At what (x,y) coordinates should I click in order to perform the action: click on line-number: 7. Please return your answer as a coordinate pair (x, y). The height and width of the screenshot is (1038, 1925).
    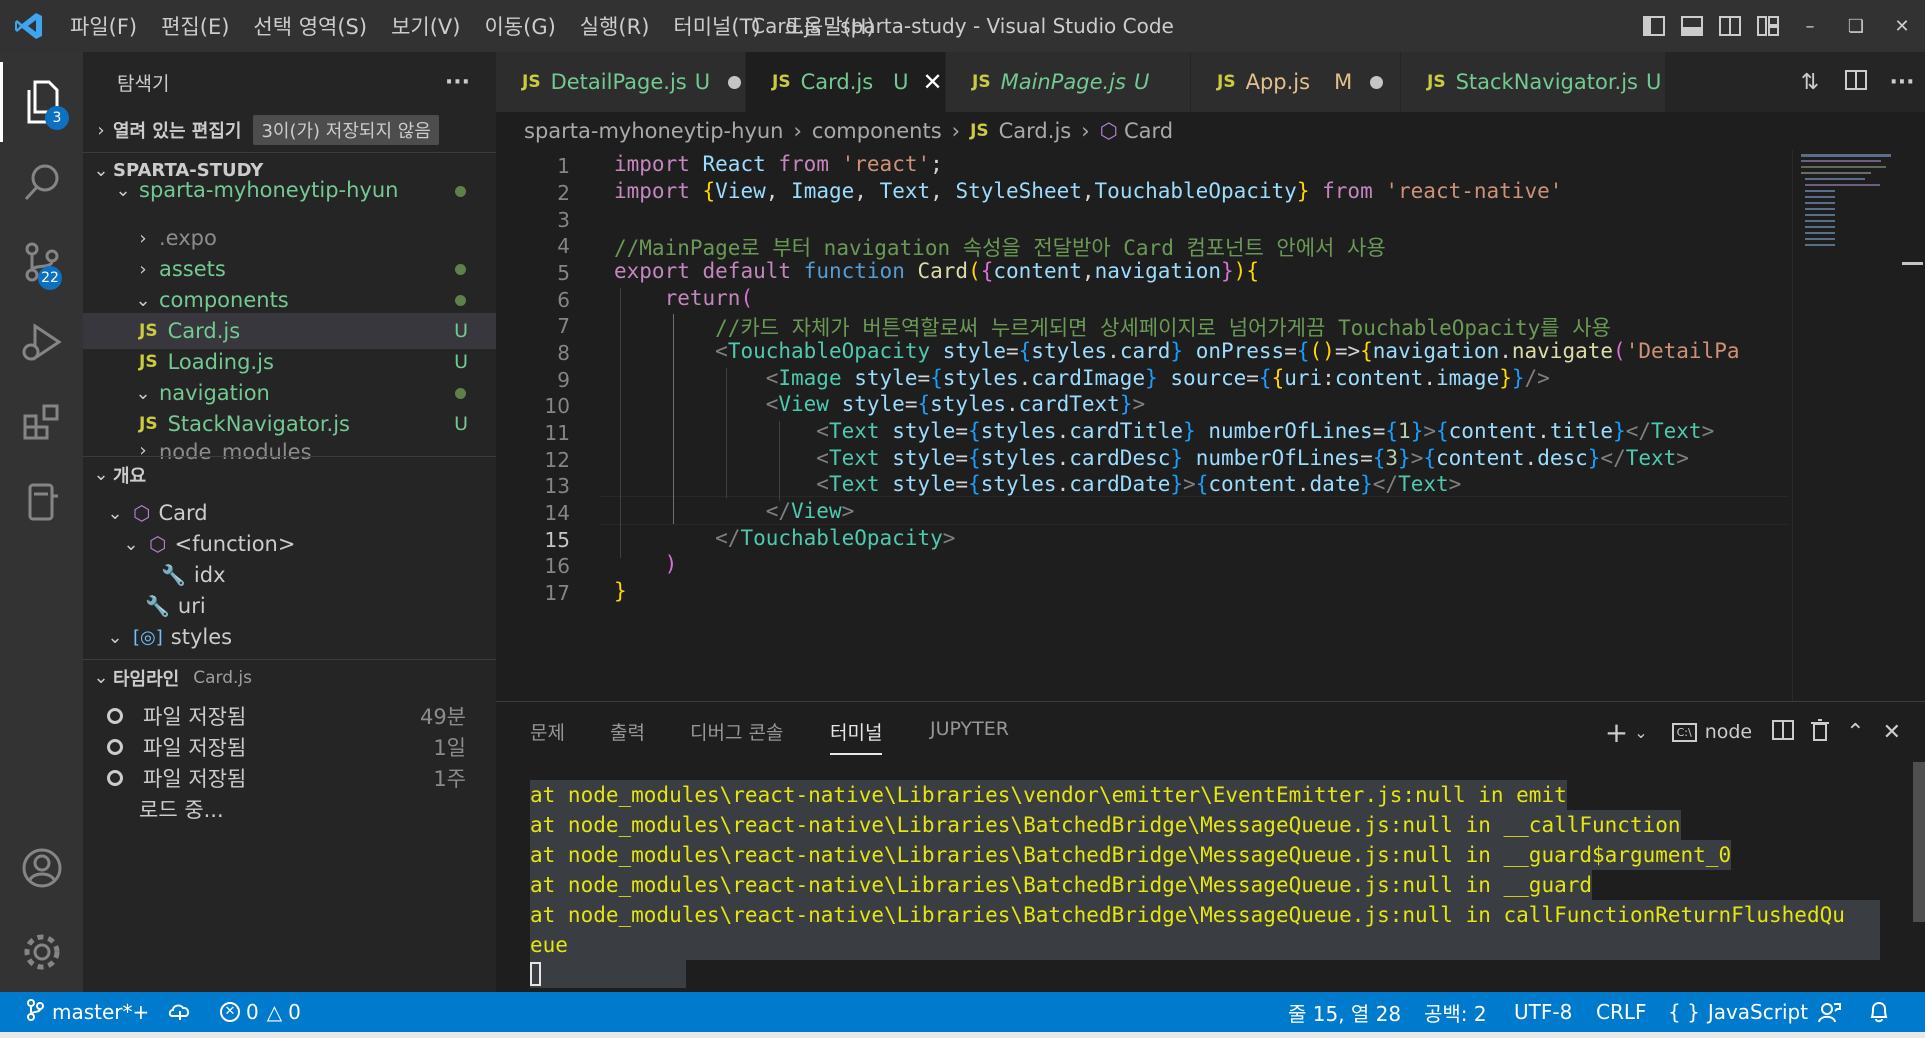
    Looking at the image, I should click on (563, 326).